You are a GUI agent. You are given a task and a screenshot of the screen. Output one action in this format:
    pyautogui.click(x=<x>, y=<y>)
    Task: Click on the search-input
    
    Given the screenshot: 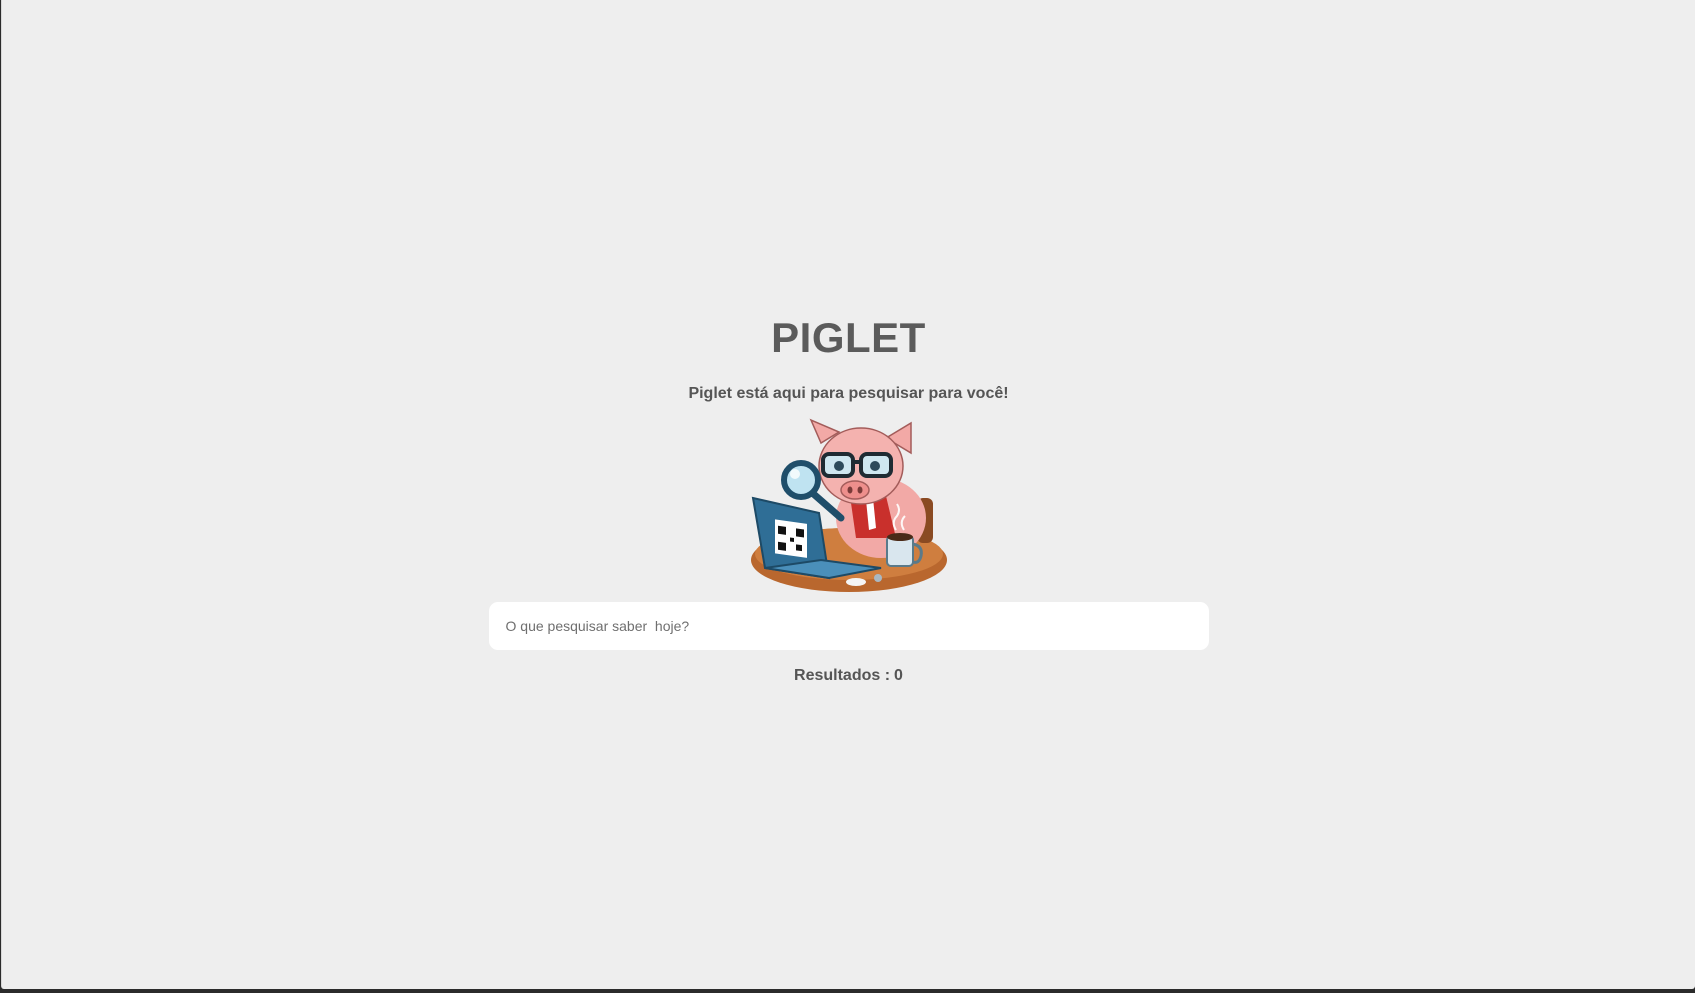 What is the action you would take?
    pyautogui.click(x=848, y=626)
    